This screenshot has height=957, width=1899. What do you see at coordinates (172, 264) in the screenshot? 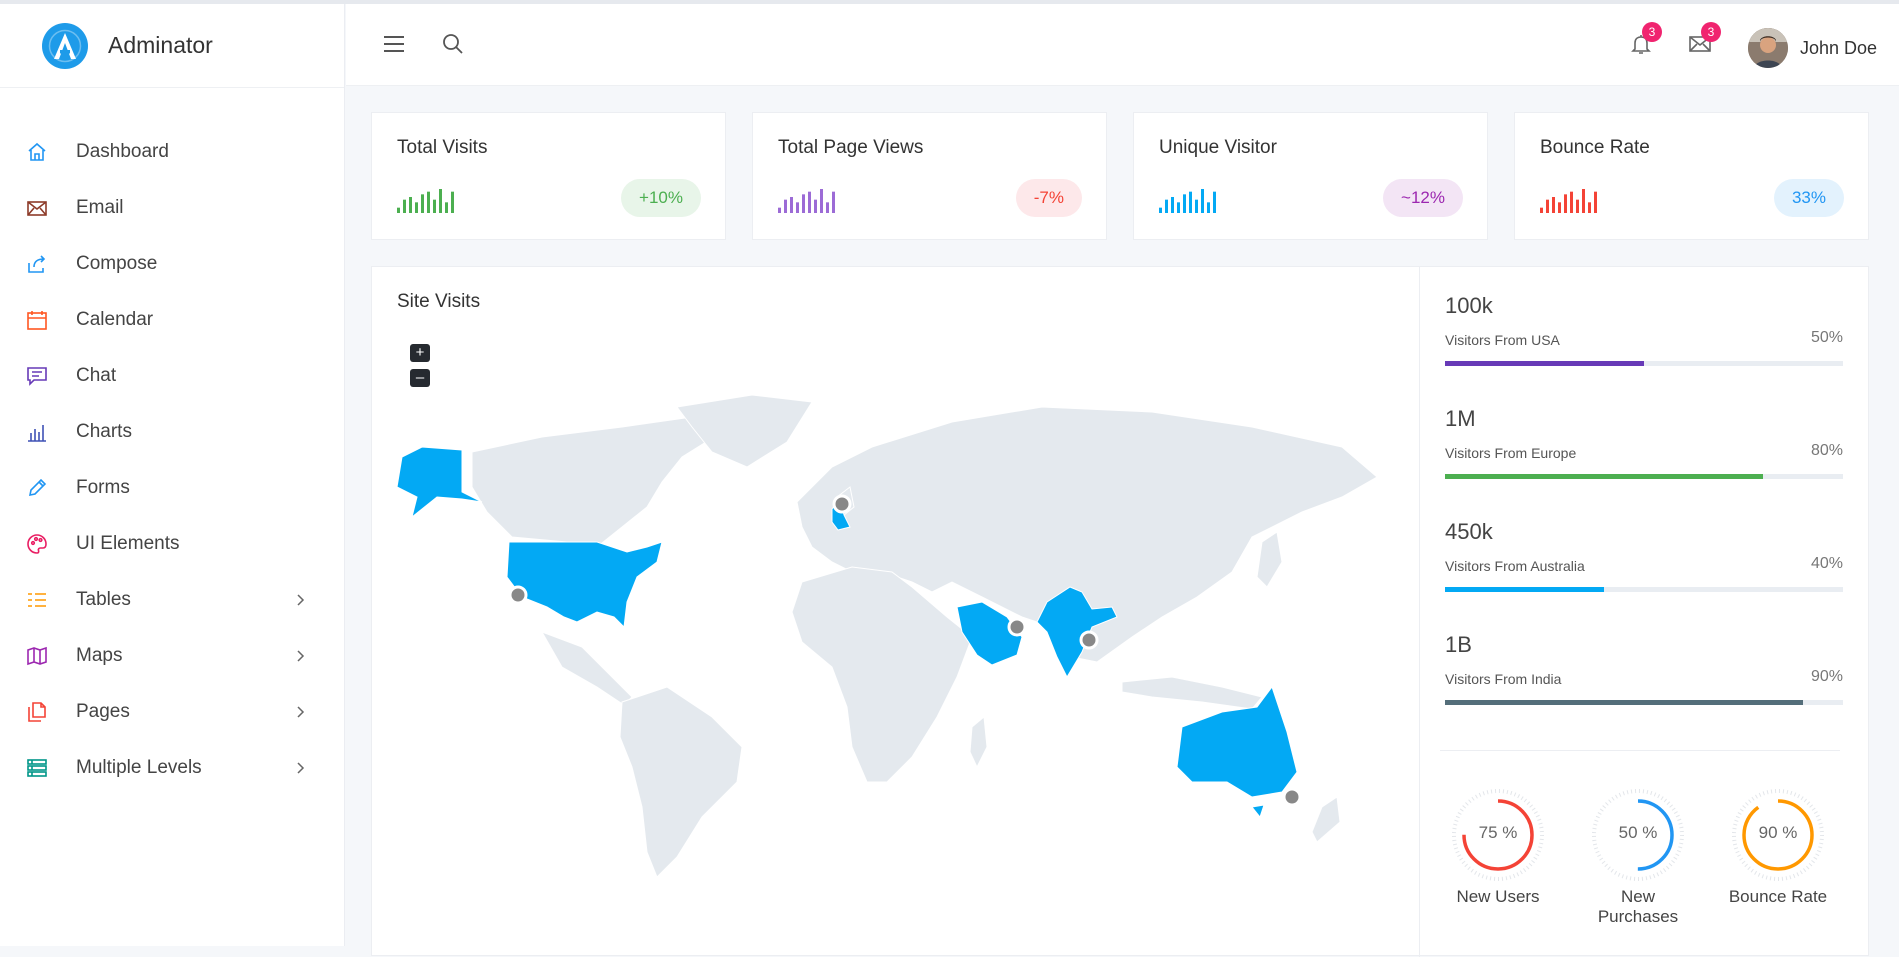
I see `sidebar-item-compose: Compose` at bounding box center [172, 264].